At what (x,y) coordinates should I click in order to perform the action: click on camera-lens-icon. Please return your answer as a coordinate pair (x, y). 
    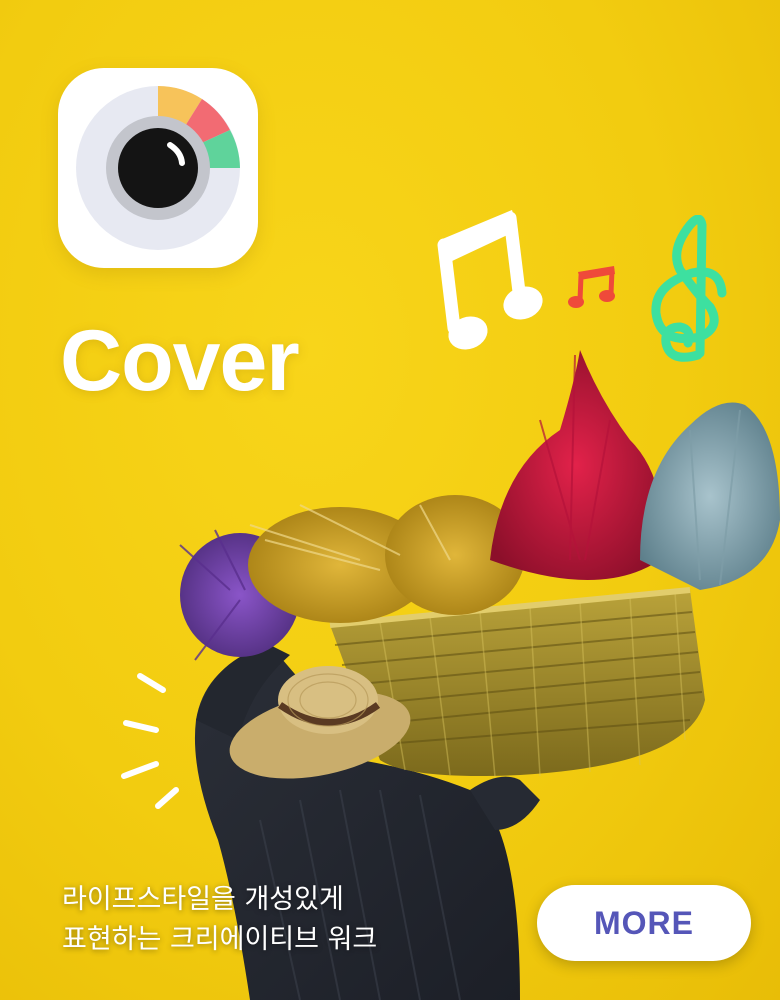
    Looking at the image, I should click on (158, 168).